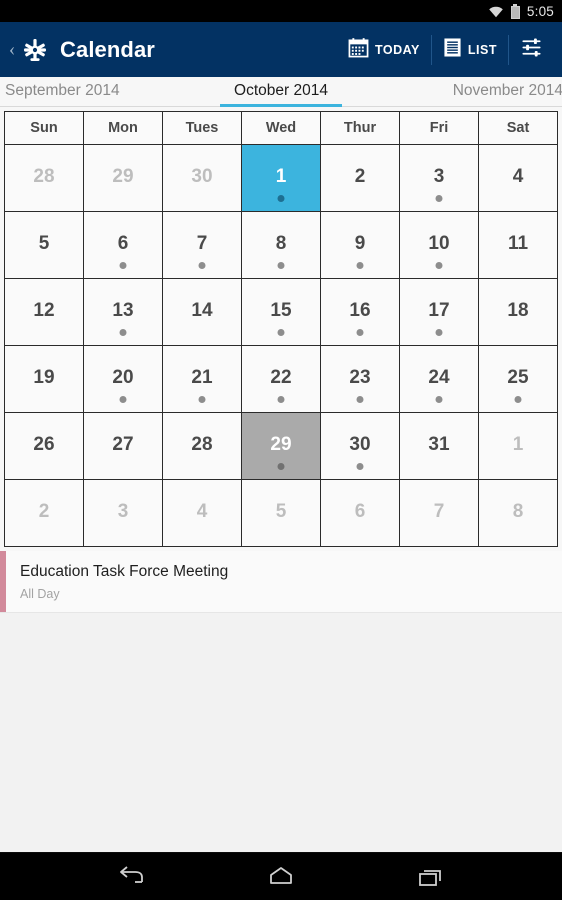 This screenshot has width=562, height=900. I want to click on month-tab-previous: September 2014, so click(62, 91).